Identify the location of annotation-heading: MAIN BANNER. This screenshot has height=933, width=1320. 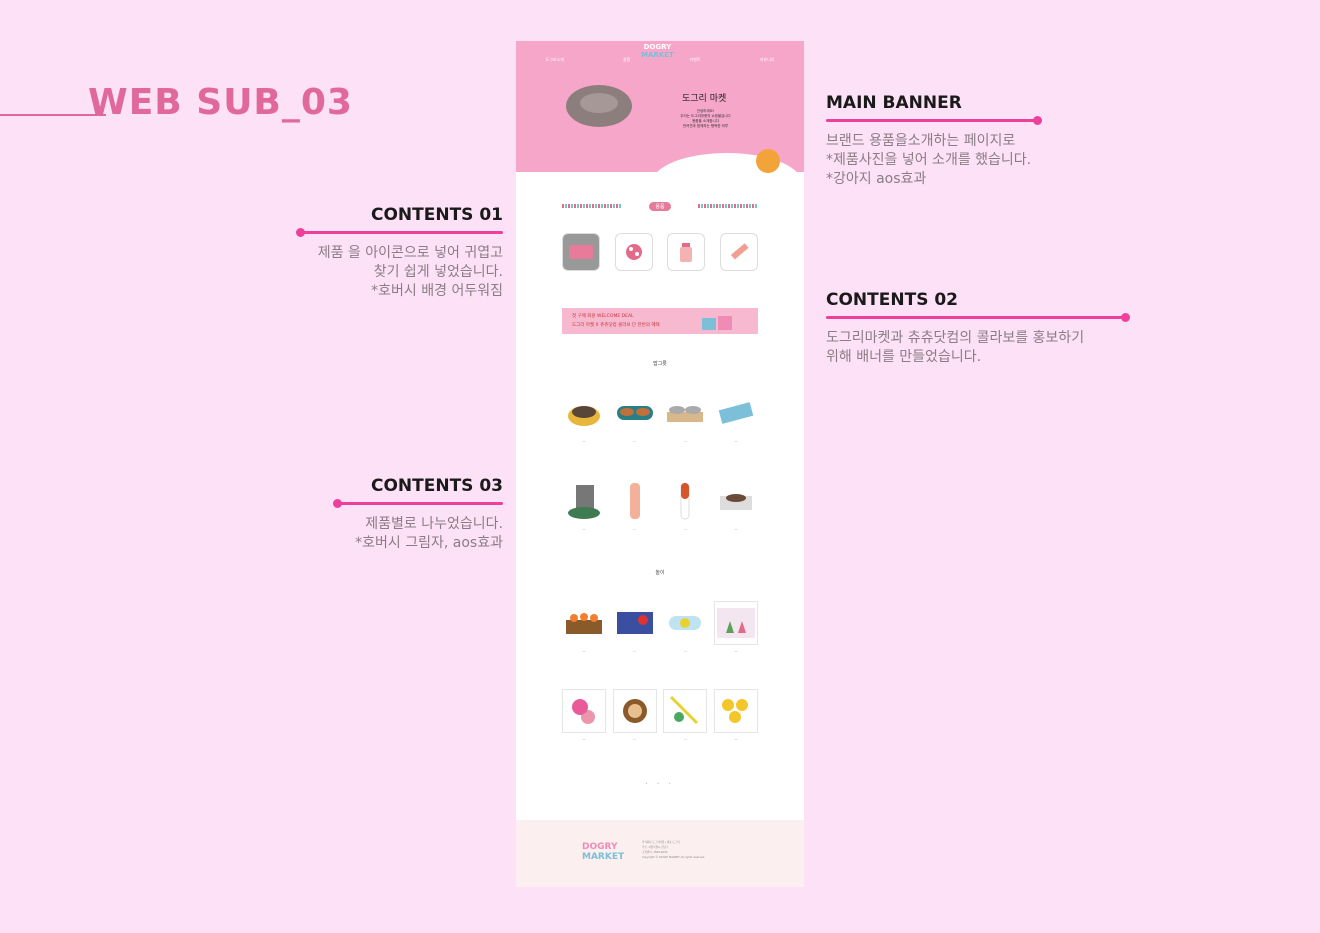
(894, 103).